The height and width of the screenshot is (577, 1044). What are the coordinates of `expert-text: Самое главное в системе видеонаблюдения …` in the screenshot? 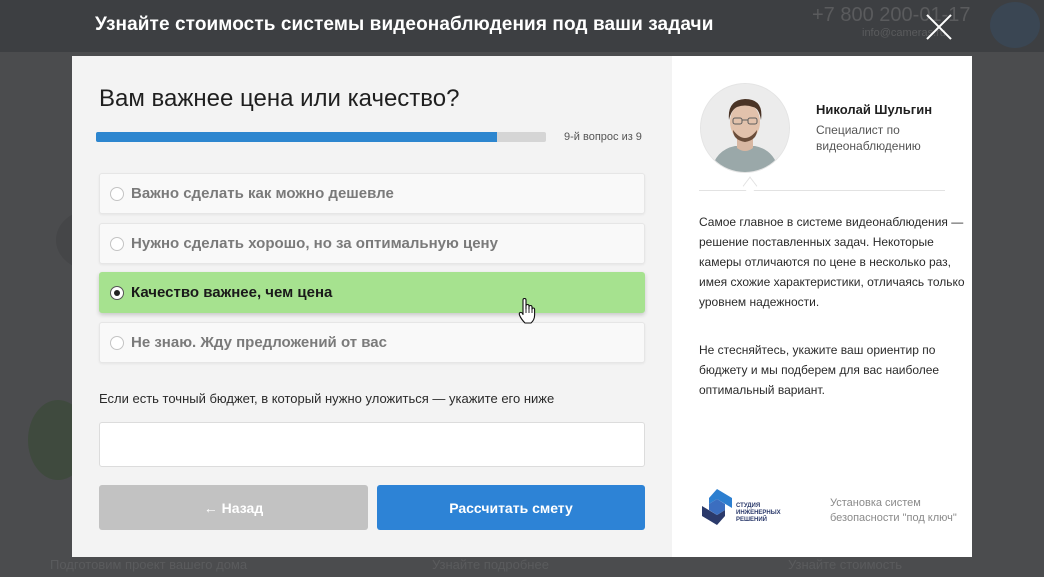 It's located at (832, 262).